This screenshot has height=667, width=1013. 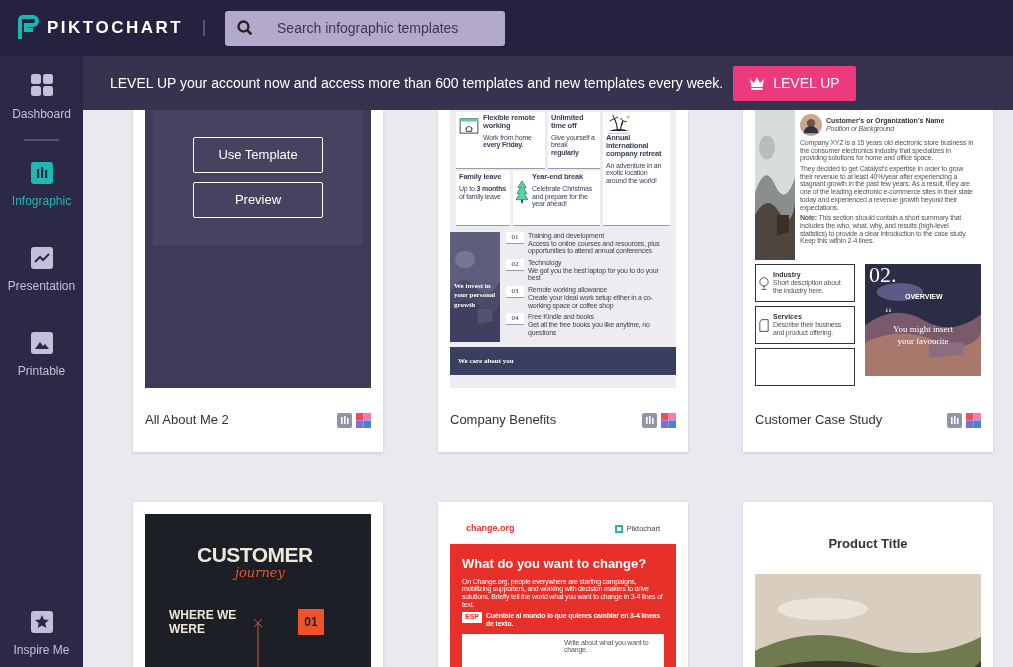 What do you see at coordinates (187, 420) in the screenshot?
I see `template-title: All About Me 2` at bounding box center [187, 420].